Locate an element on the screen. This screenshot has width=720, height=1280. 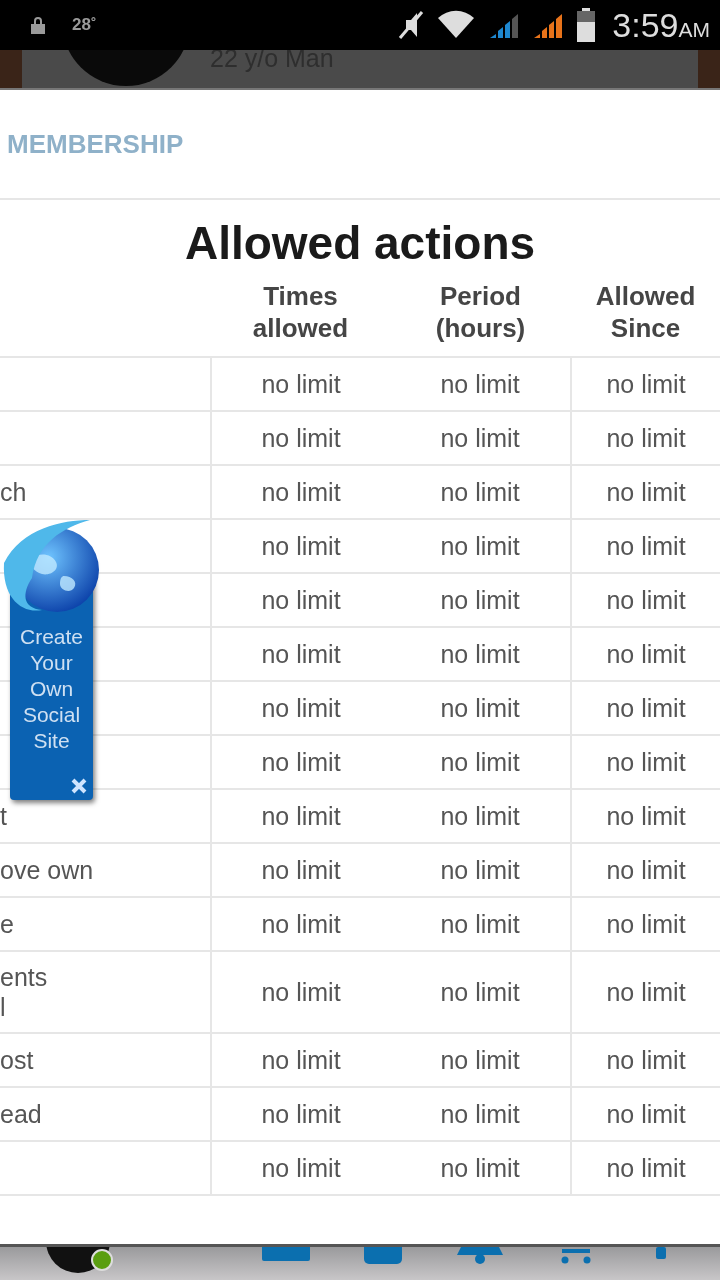
clock: 3:59AM is located at coordinates (661, 25).